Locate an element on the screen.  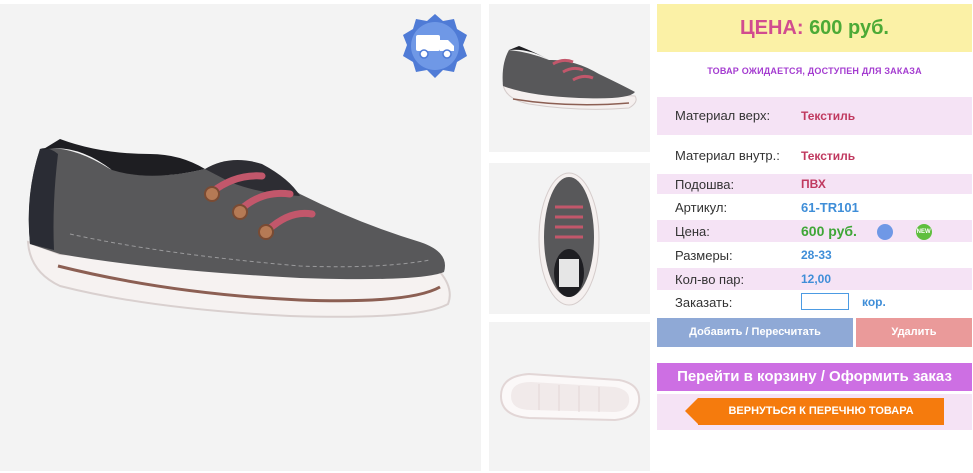
thumbnail-top is located at coordinates (569, 238).